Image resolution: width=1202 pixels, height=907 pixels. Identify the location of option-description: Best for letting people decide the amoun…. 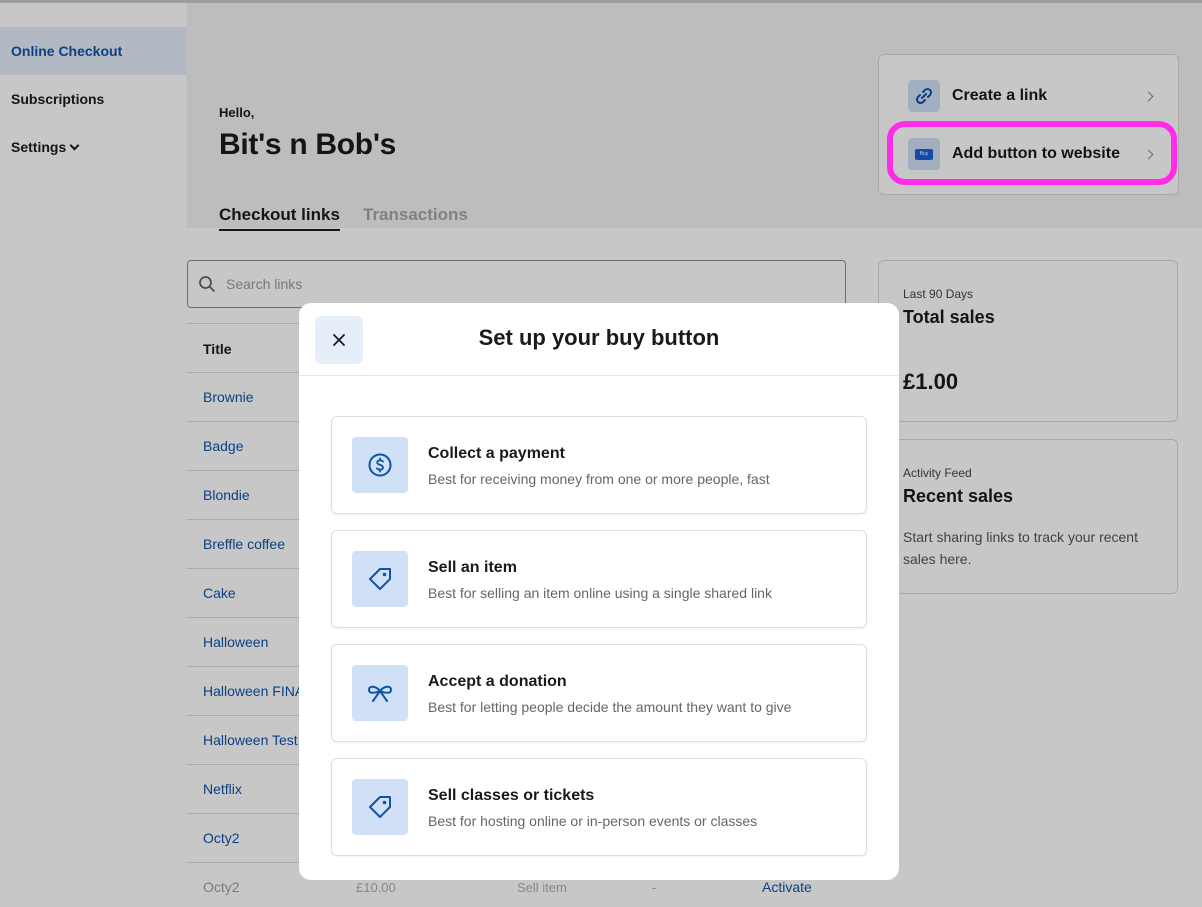
(610, 707).